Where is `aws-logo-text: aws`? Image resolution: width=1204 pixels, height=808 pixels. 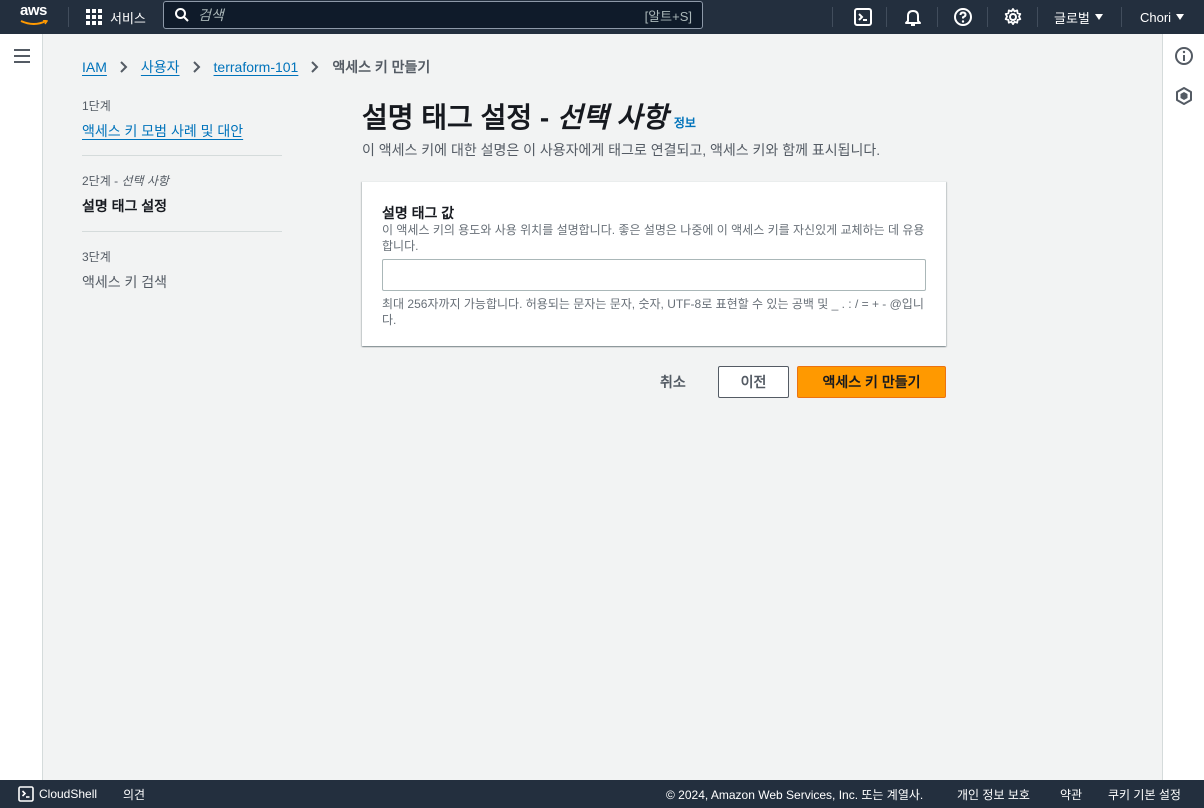 aws-logo-text: aws is located at coordinates (33, 10).